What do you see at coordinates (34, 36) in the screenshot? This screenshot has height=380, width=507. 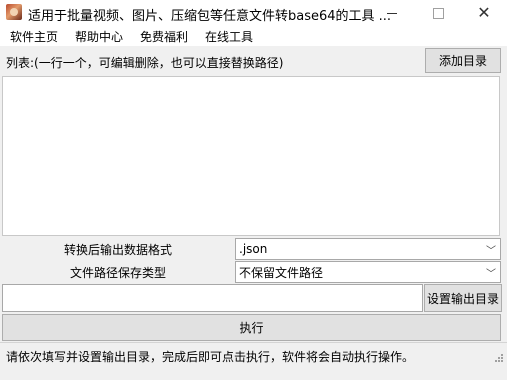 I see `menu-item-home: 软件主页` at bounding box center [34, 36].